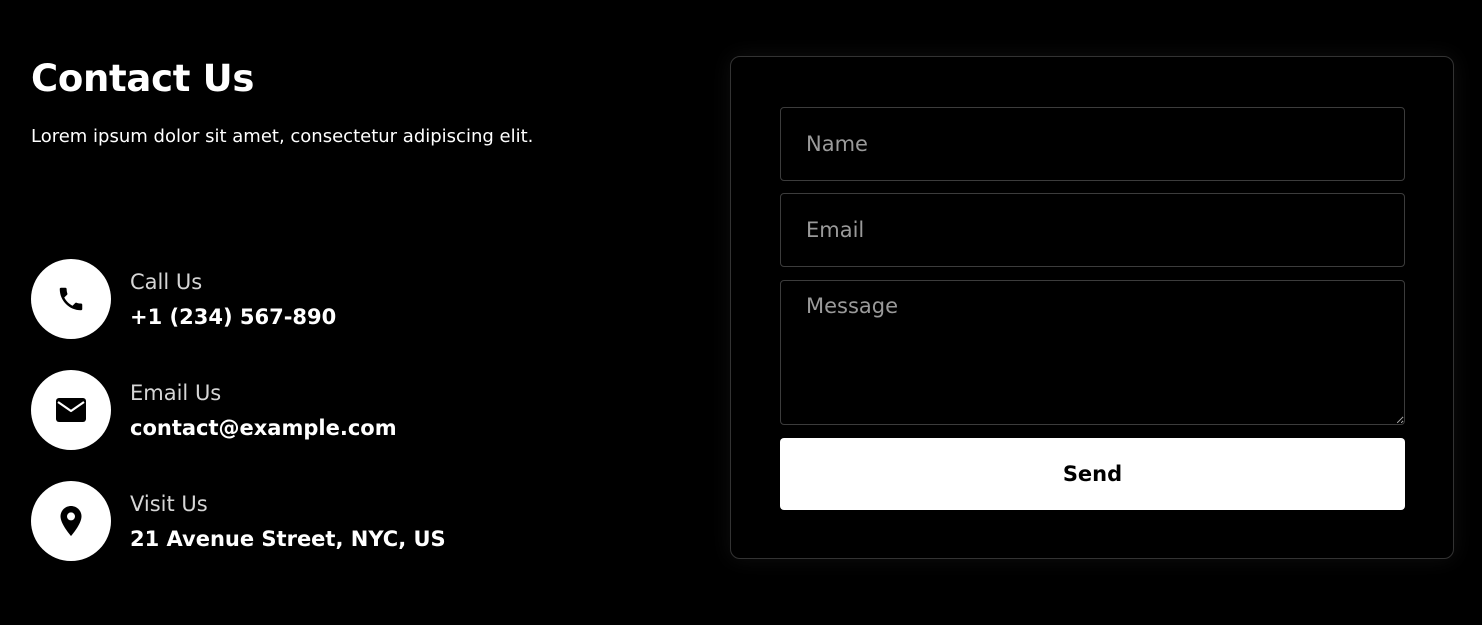 This screenshot has height=625, width=1482. Describe the element at coordinates (166, 282) in the screenshot. I see `contact-item-label: Call Us` at that location.